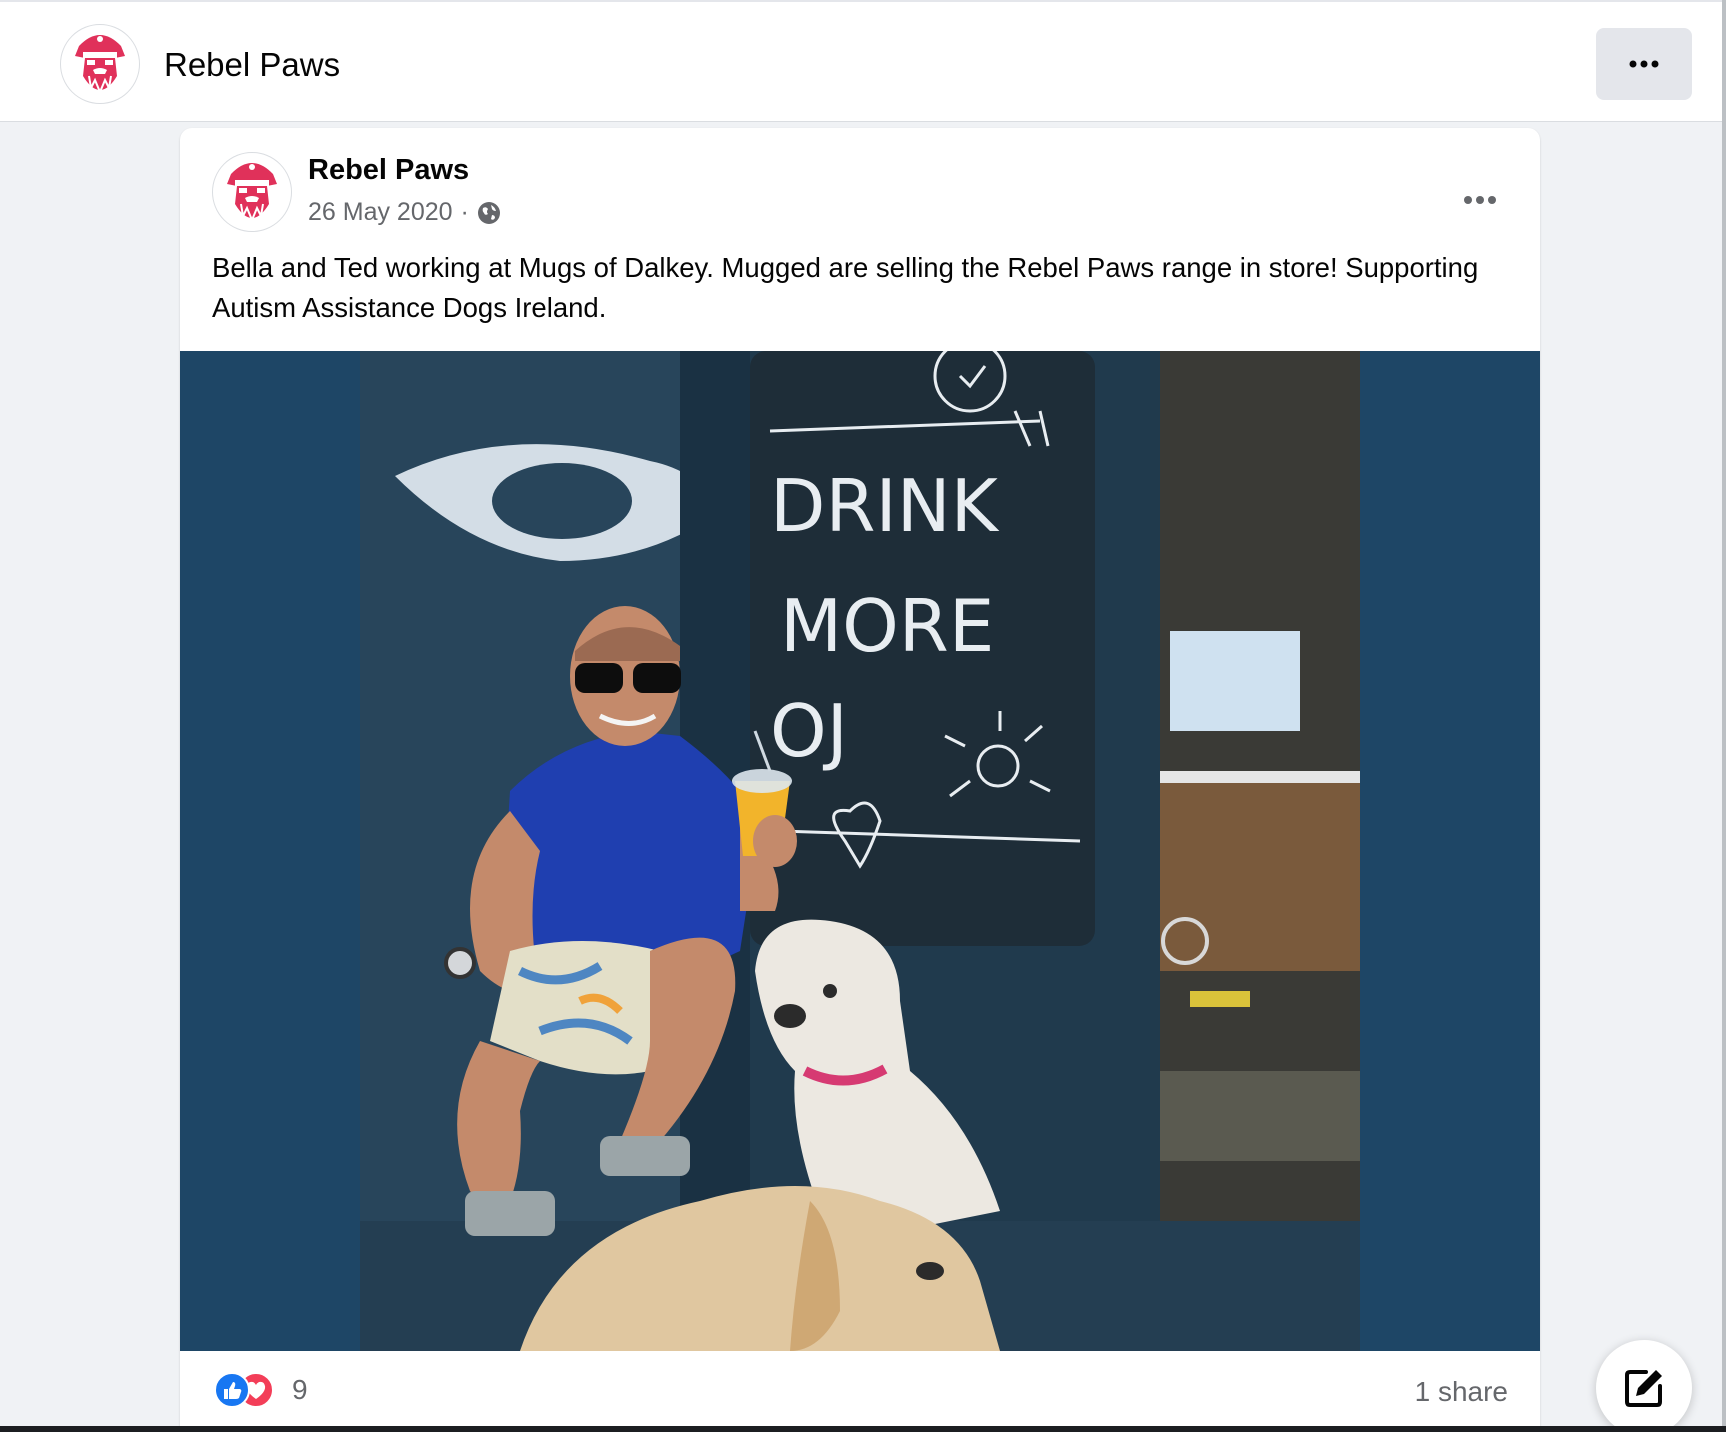 This screenshot has height=1432, width=1726. Describe the element at coordinates (1461, 1392) in the screenshot. I see `share-count: 1 share` at that location.